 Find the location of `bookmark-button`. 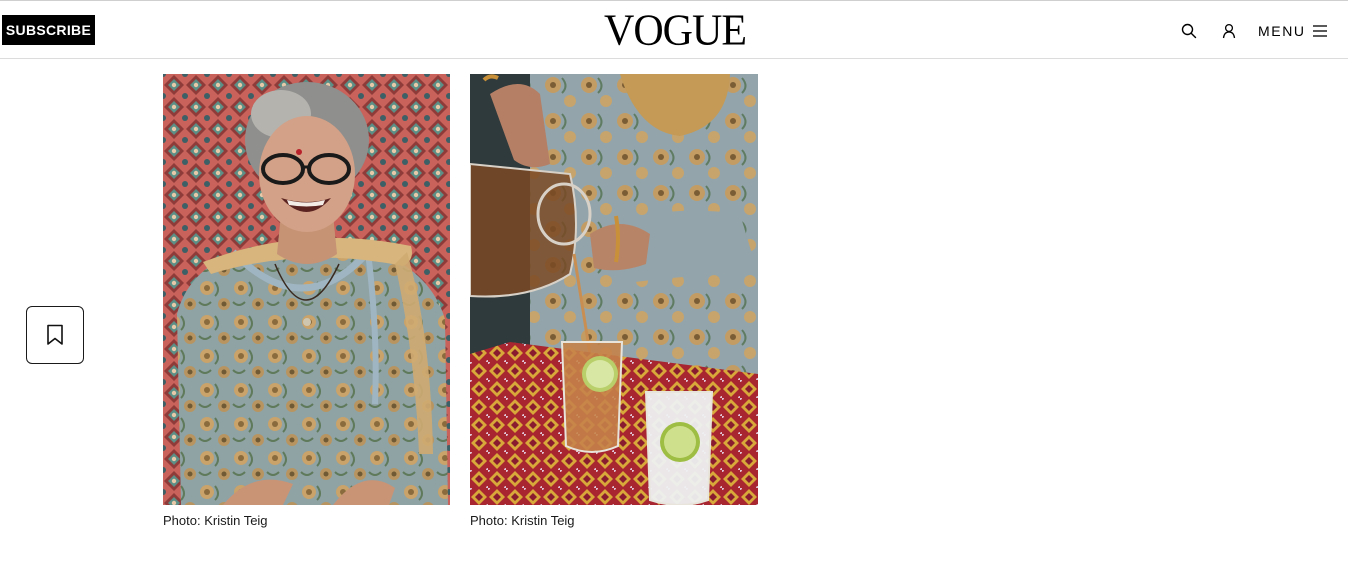

bookmark-button is located at coordinates (55, 335).